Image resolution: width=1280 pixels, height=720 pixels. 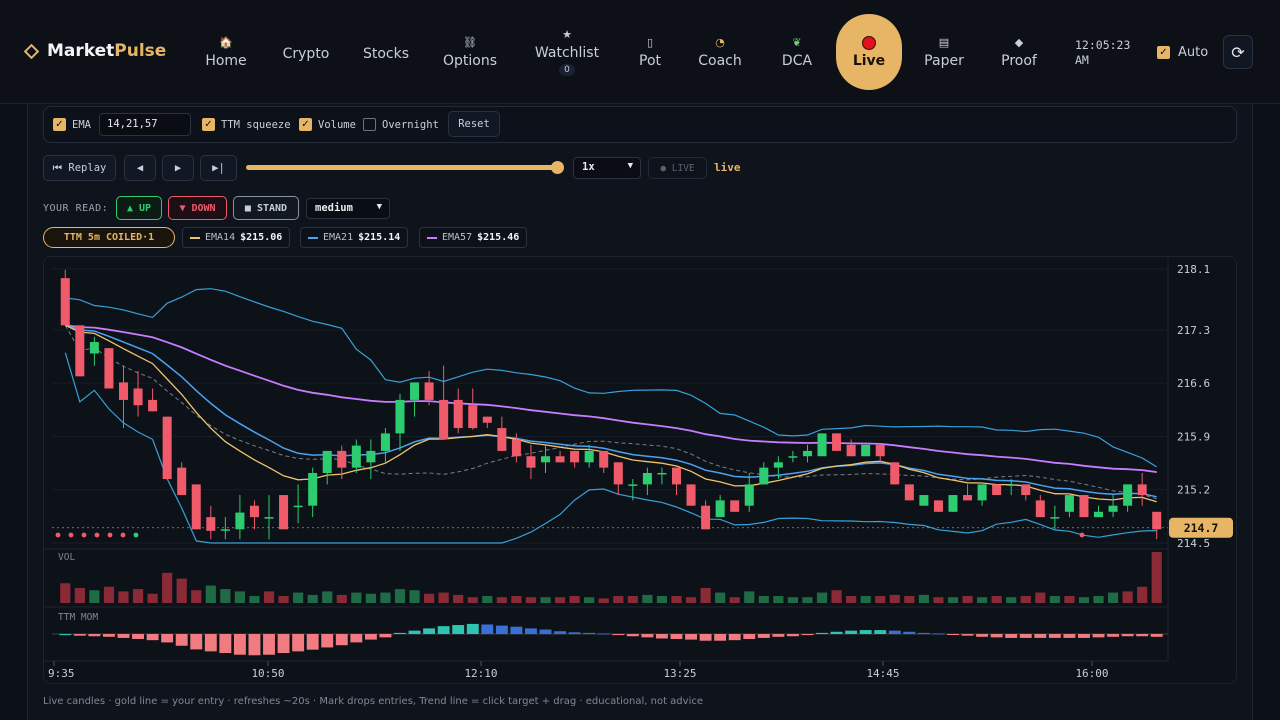 What do you see at coordinates (79, 168) in the screenshot?
I see `replay-button: ⏮ Replay` at bounding box center [79, 168].